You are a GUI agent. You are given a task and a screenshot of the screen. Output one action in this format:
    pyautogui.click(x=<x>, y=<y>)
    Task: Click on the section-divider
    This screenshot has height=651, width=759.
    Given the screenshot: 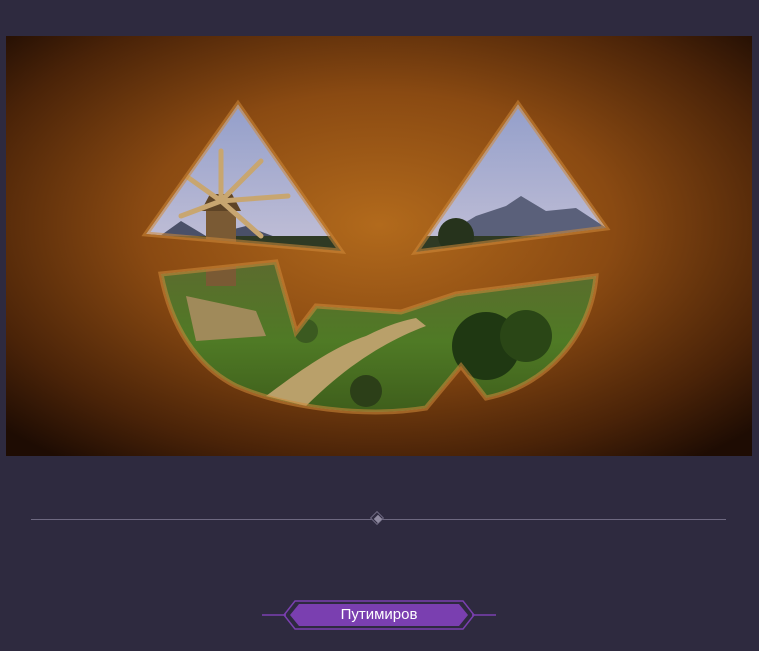 What is the action you would take?
    pyautogui.click(x=378, y=518)
    